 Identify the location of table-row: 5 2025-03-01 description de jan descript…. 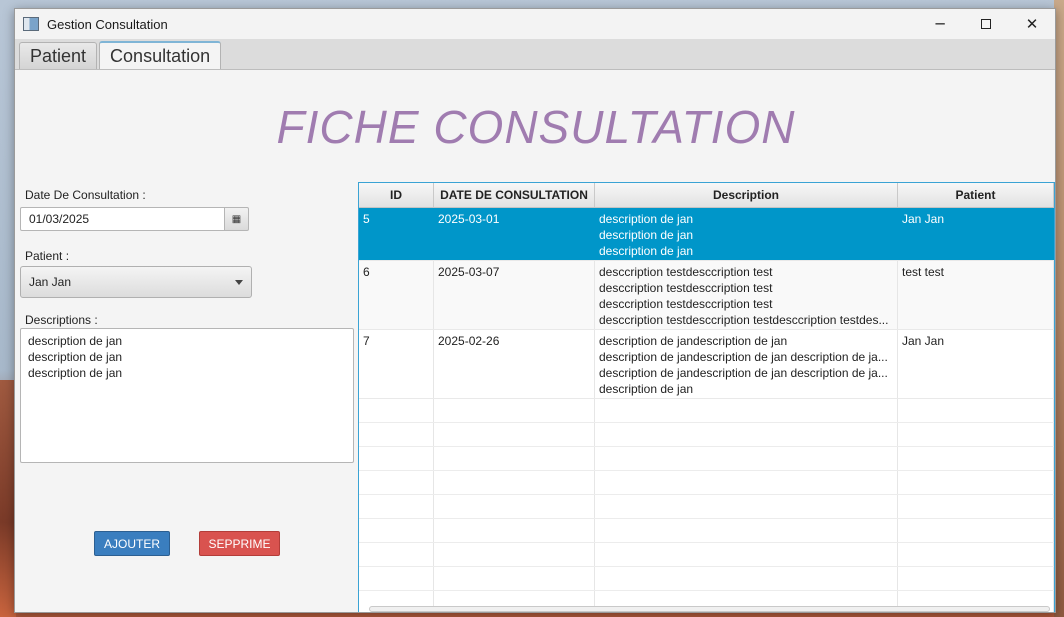
(706, 234).